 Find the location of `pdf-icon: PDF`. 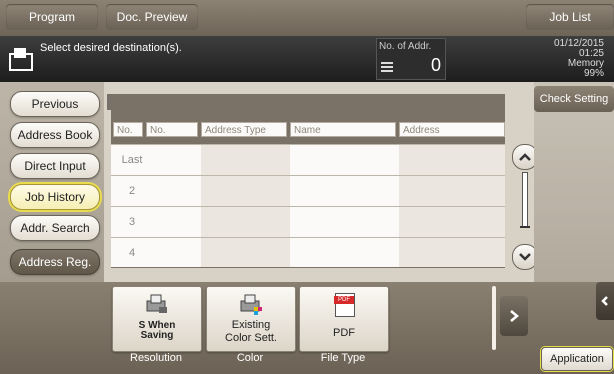

pdf-icon: PDF is located at coordinates (344, 305).